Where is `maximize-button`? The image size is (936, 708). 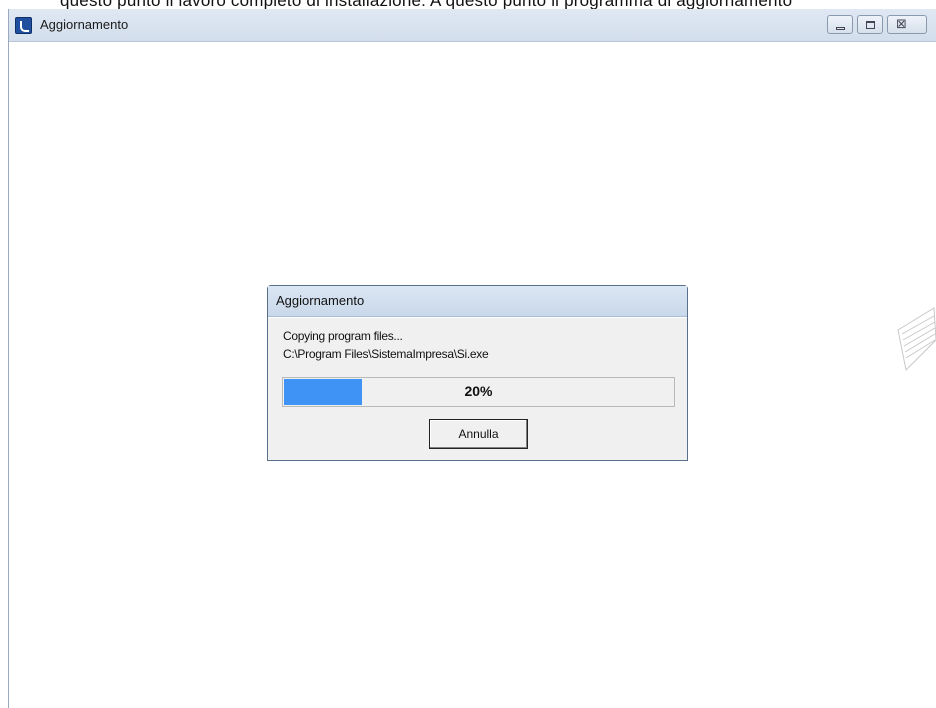
maximize-button is located at coordinates (870, 24).